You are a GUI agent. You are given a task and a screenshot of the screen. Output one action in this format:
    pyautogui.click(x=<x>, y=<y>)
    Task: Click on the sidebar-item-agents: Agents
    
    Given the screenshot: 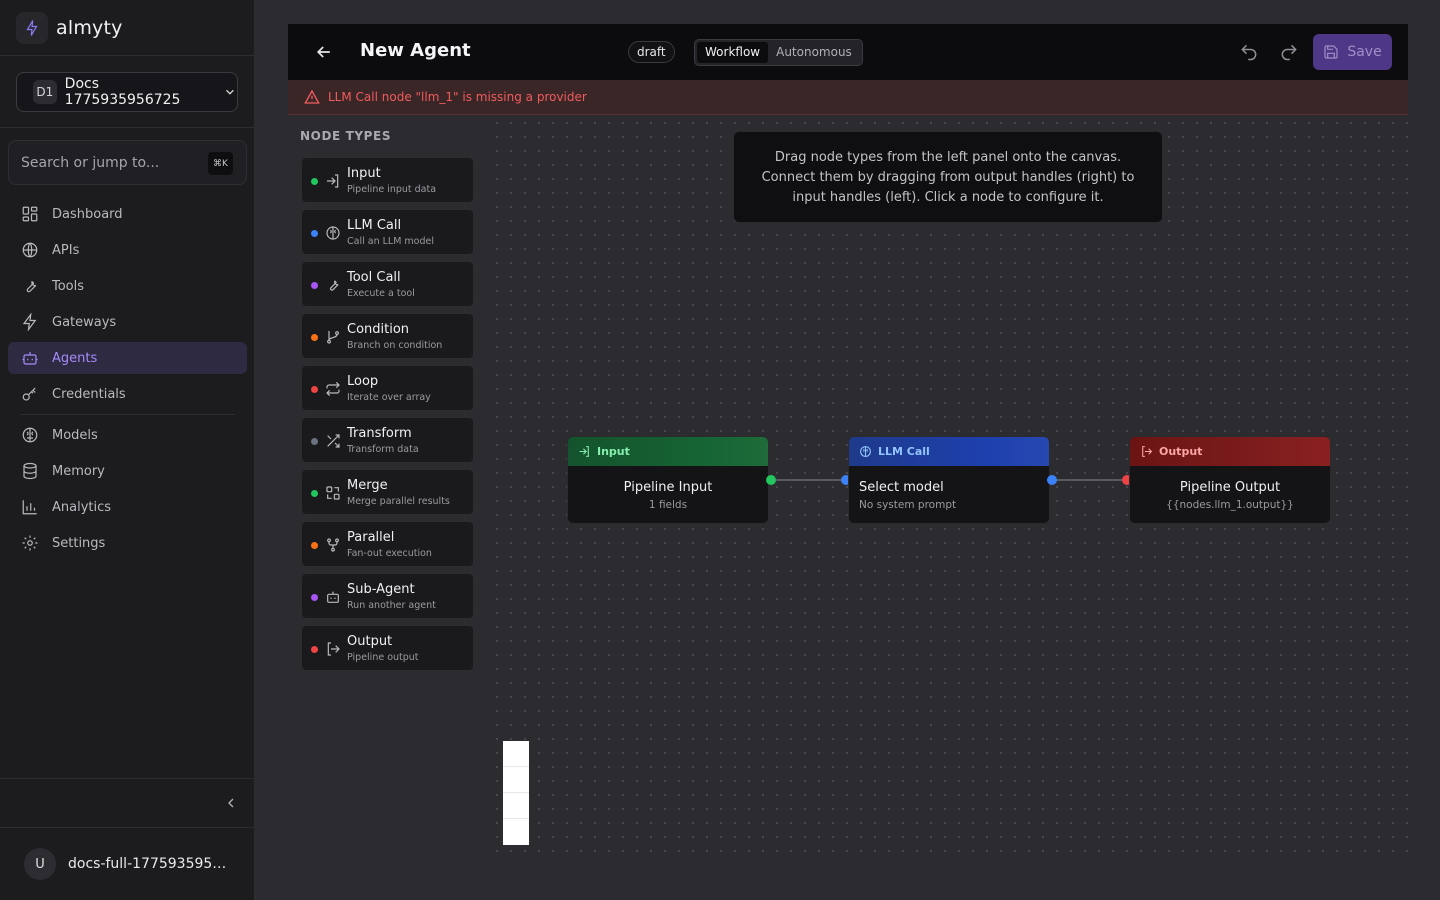 What is the action you would take?
    pyautogui.click(x=127, y=358)
    